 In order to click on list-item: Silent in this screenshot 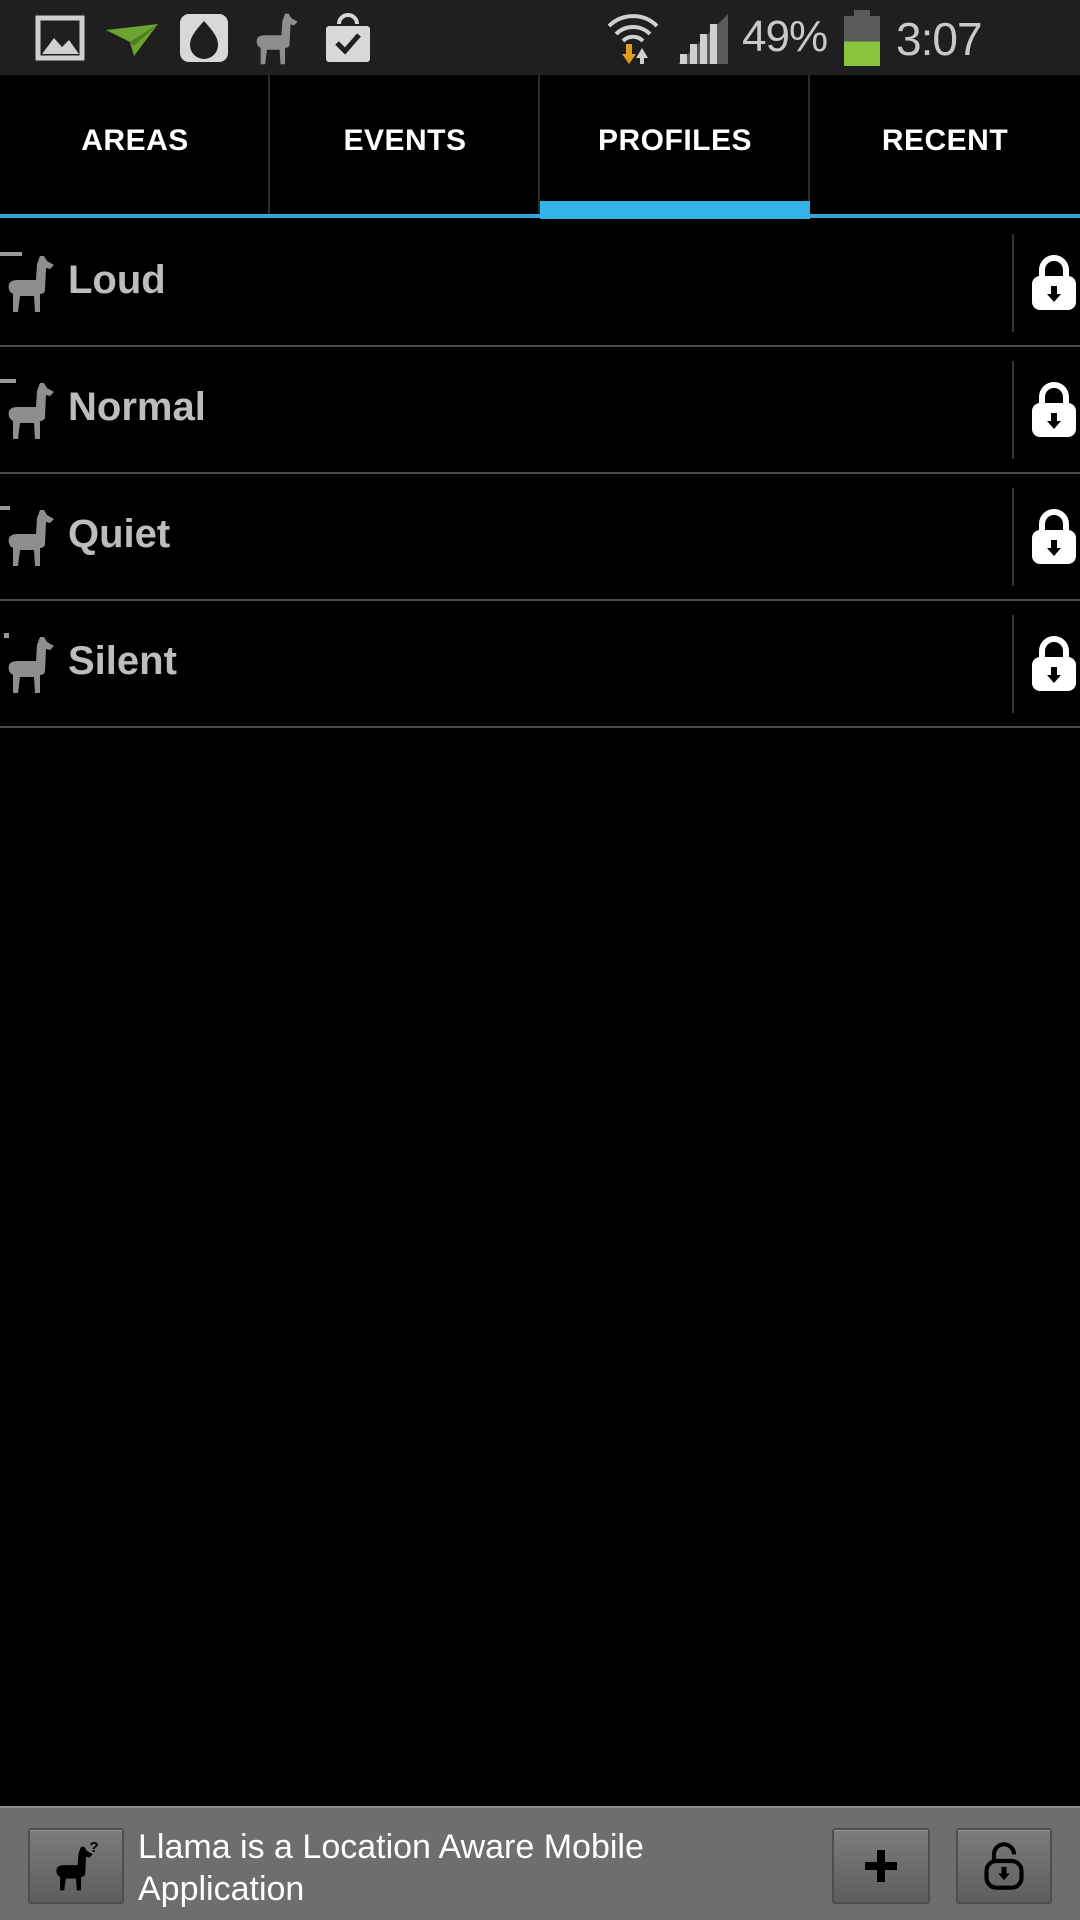, I will do `click(540, 664)`.